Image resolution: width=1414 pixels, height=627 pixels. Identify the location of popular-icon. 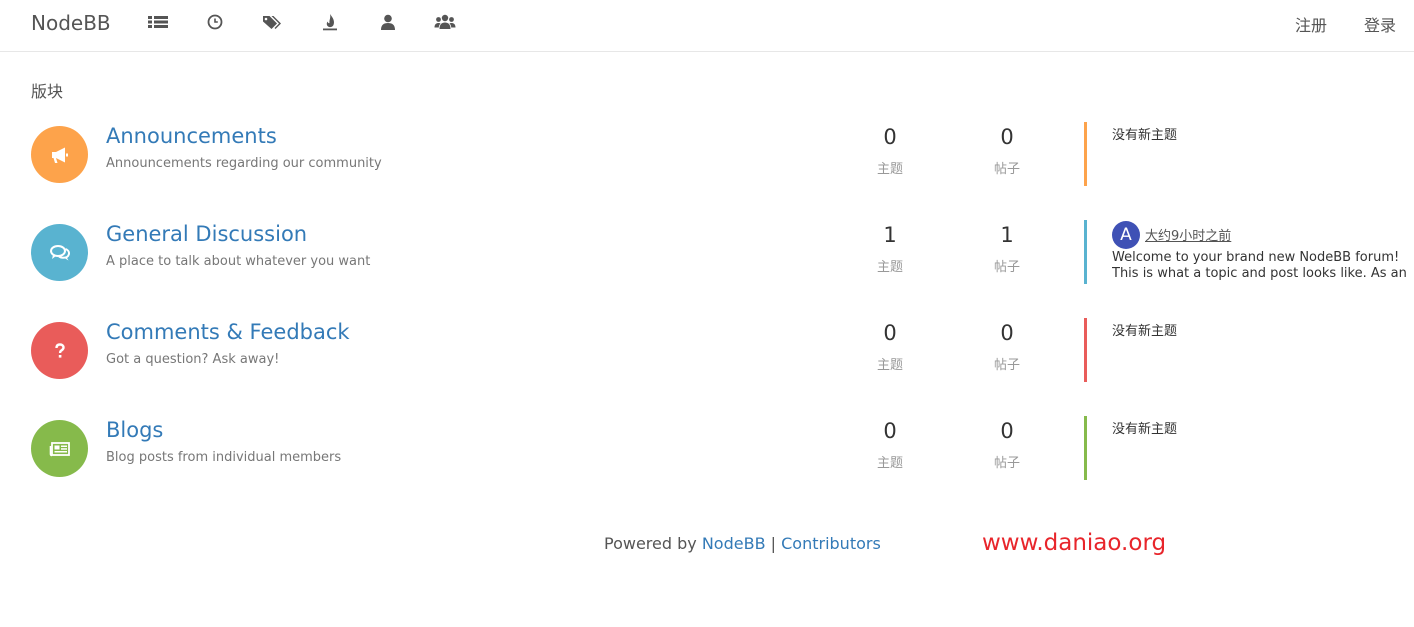
(330, 22).